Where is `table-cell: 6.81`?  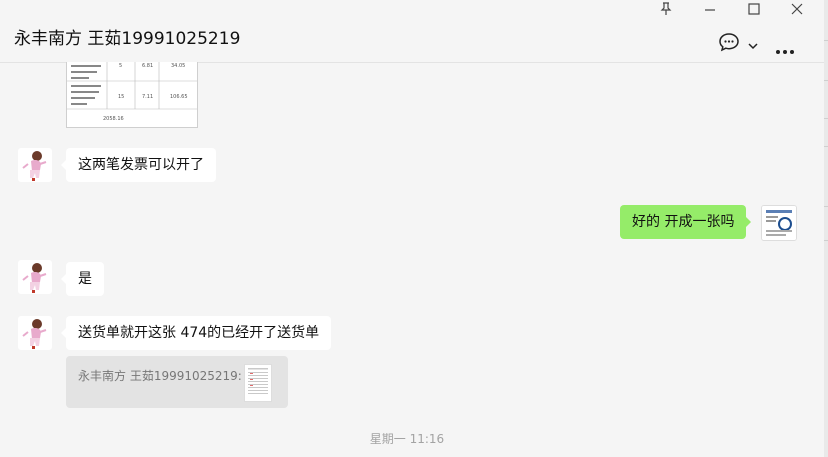 table-cell: 6.81 is located at coordinates (147, 66).